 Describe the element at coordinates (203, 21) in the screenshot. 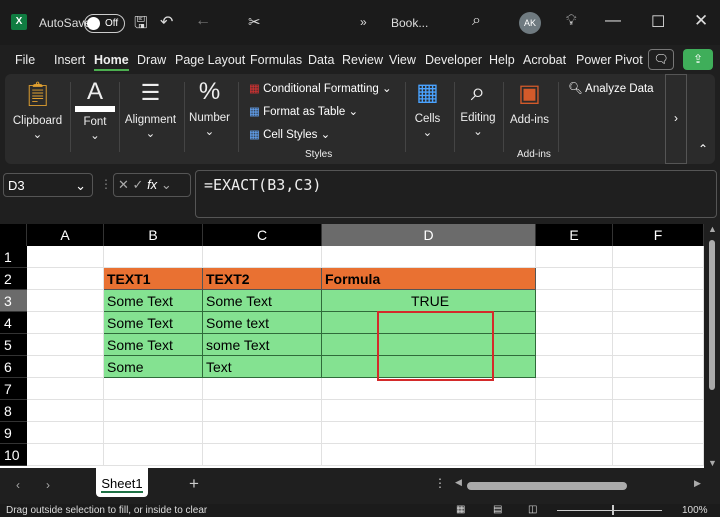

I see `redo-icon: ←` at that location.